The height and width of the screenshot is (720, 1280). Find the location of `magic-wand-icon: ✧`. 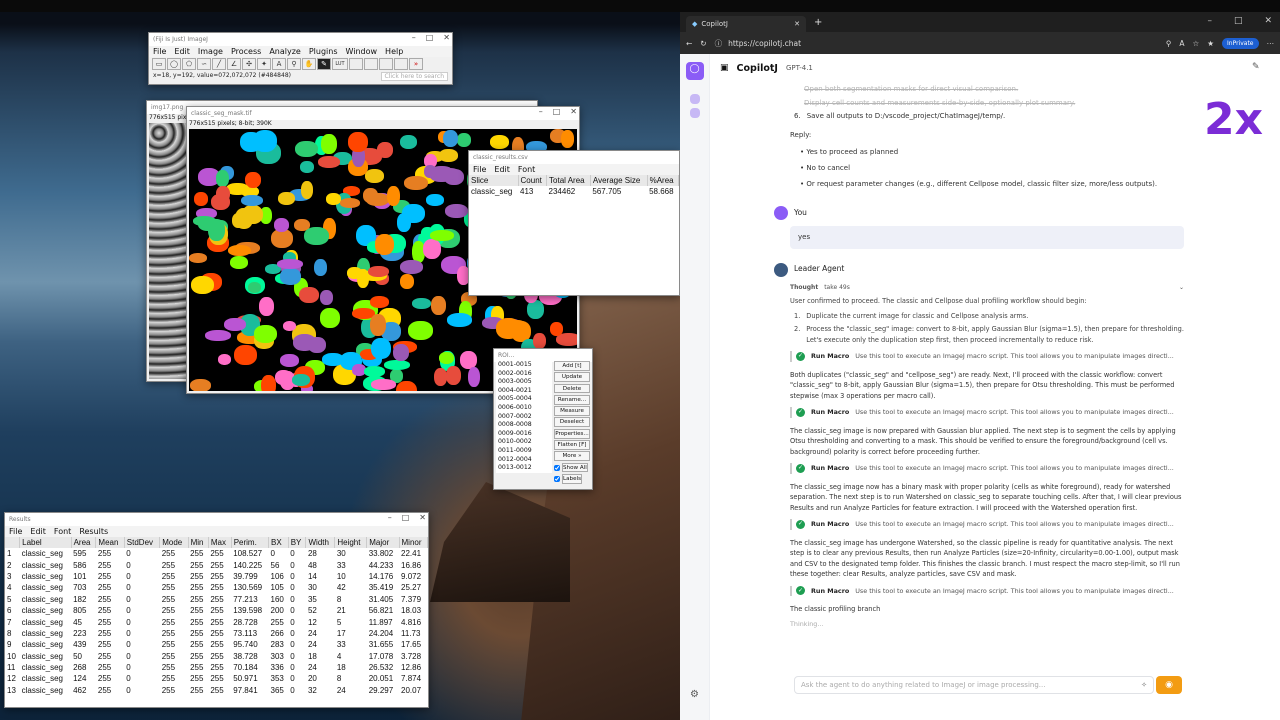

magic-wand-icon: ✧ is located at coordinates (1144, 685).